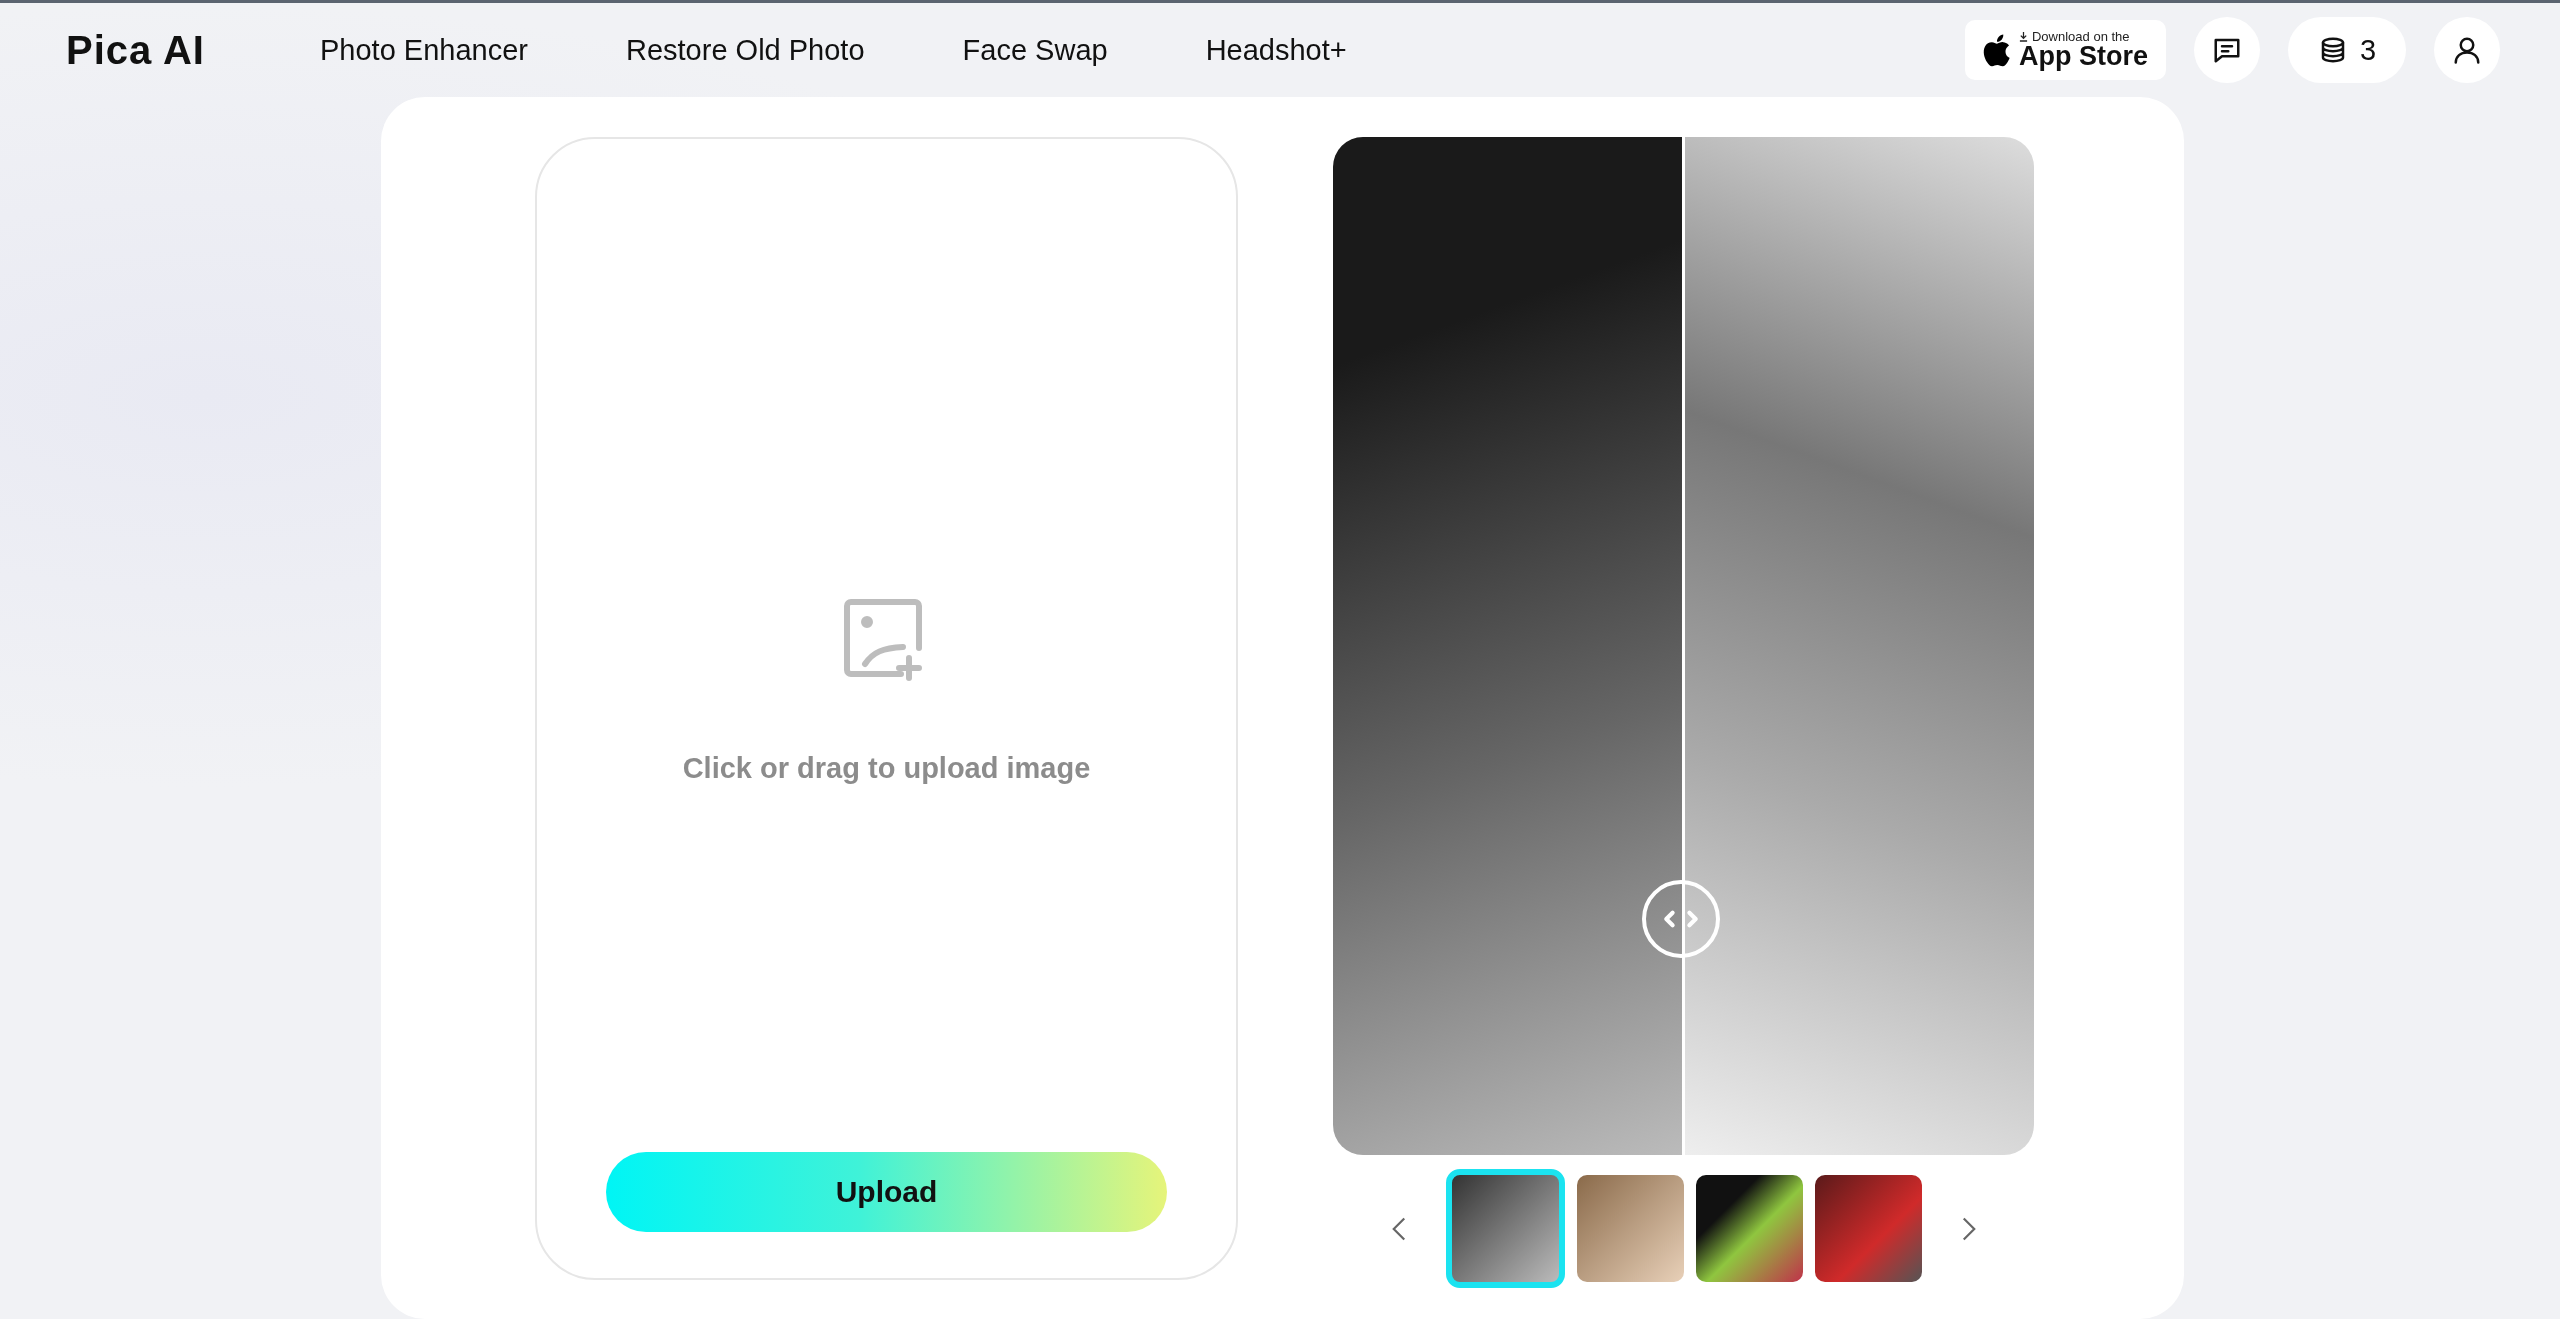 The width and height of the screenshot is (2560, 1319). Describe the element at coordinates (1996, 50) in the screenshot. I see `apple-icon` at that location.